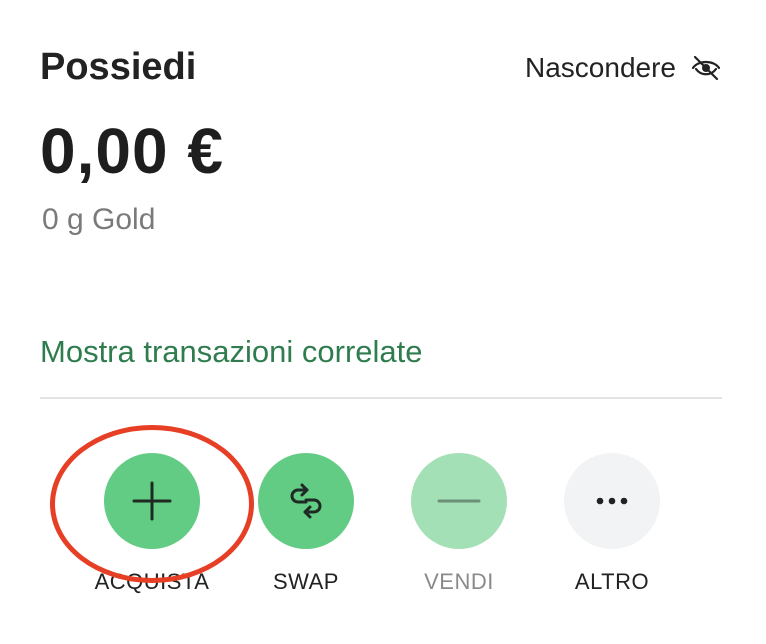  Describe the element at coordinates (459, 581) in the screenshot. I see `sell-label: VENDI` at that location.